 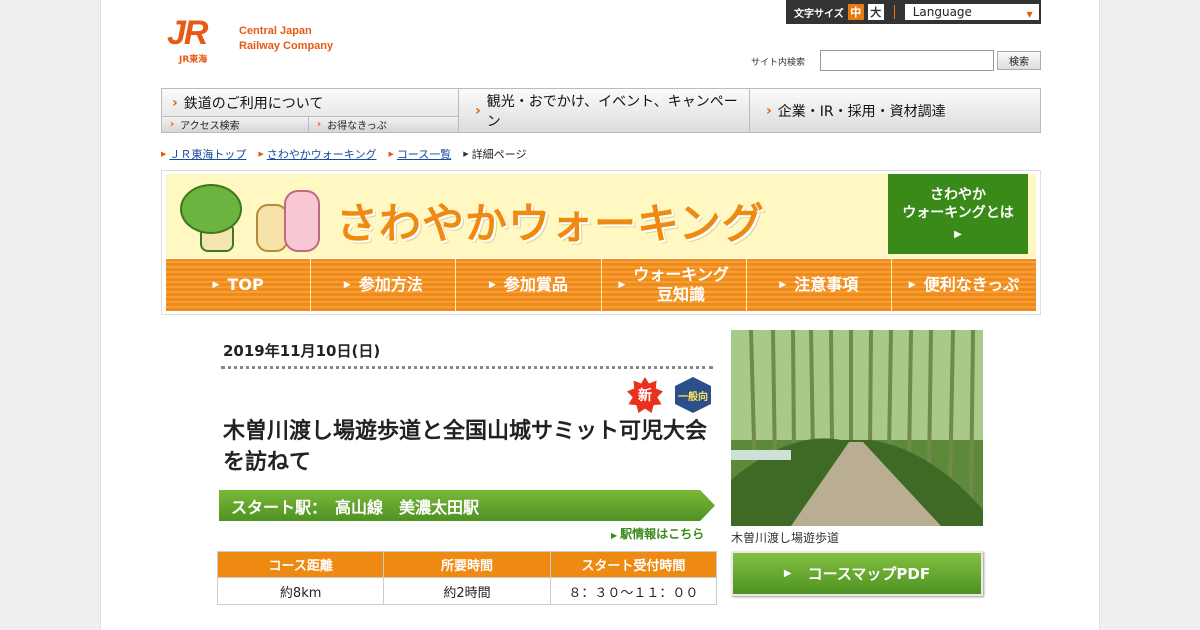 I want to click on subnav-walking-tips-line2: 豆知識, so click(x=681, y=294).